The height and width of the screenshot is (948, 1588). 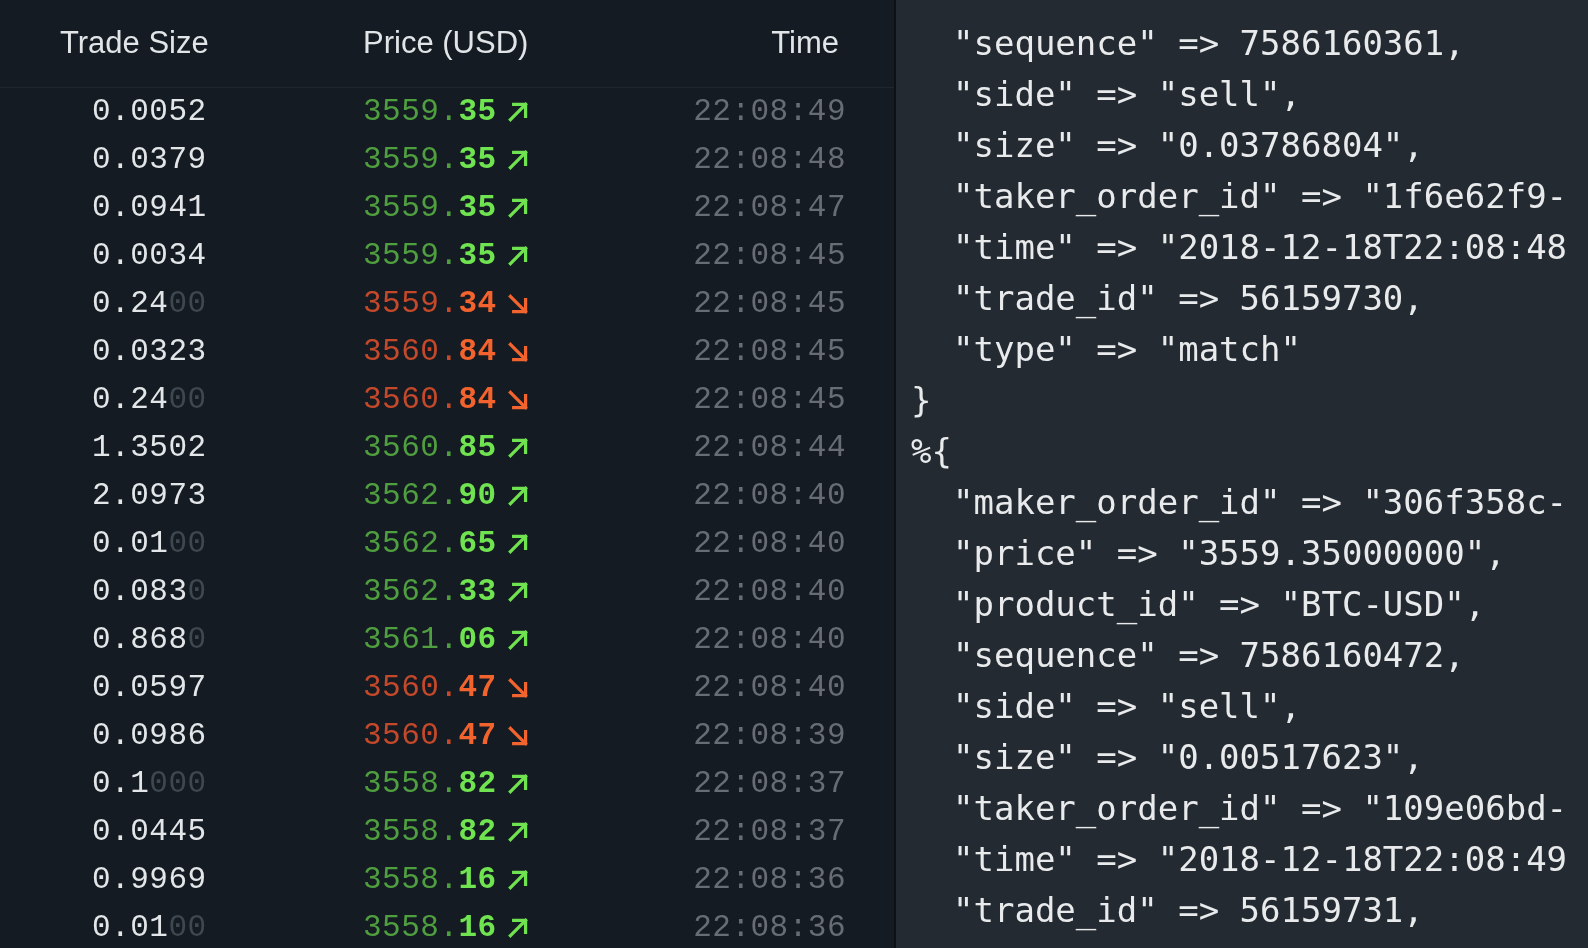 I want to click on trade-size: 0.9969, so click(x=149, y=879).